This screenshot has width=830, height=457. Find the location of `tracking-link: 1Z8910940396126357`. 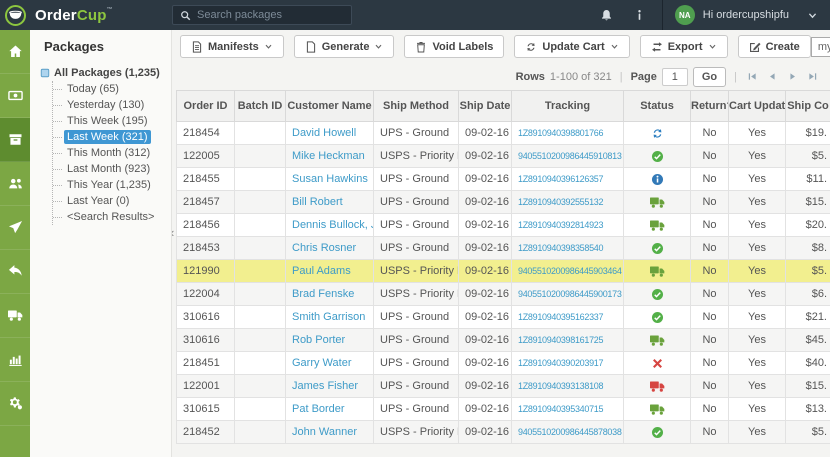

tracking-link: 1Z8910940396126357 is located at coordinates (567, 179).